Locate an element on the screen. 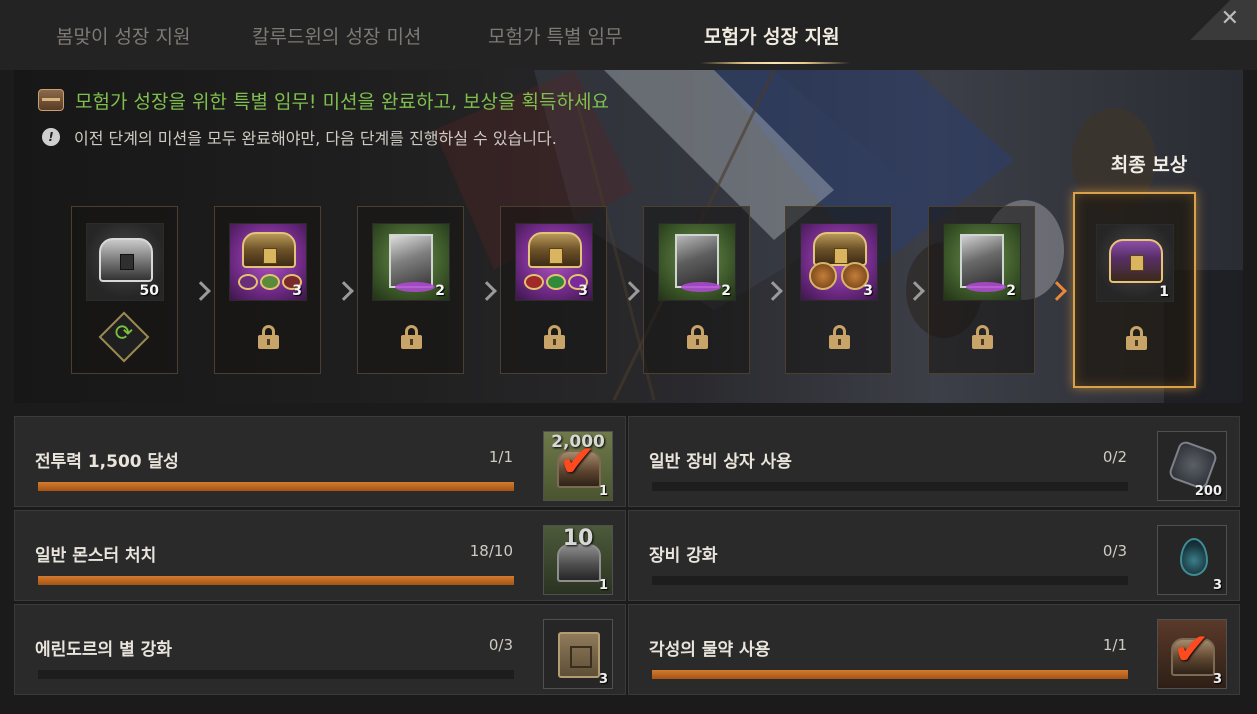  reward-top-text: 10 is located at coordinates (578, 538).